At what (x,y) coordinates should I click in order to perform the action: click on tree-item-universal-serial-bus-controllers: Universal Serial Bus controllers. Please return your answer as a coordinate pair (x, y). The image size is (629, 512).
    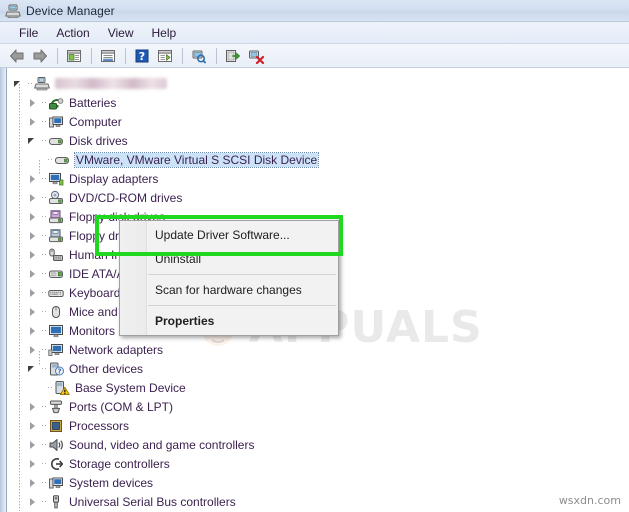
    Looking at the image, I should click on (318, 501).